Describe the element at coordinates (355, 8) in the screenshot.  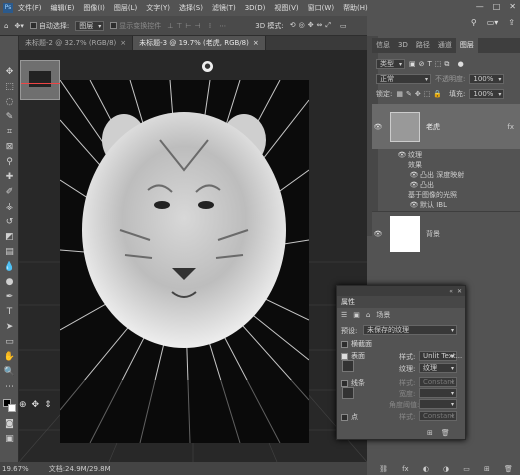
I see `menu-help: 帮助(H)` at that location.